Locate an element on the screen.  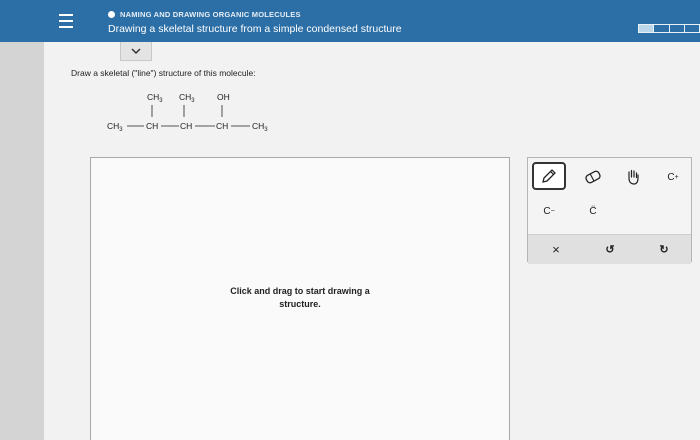
hand-icon is located at coordinates (633, 177).